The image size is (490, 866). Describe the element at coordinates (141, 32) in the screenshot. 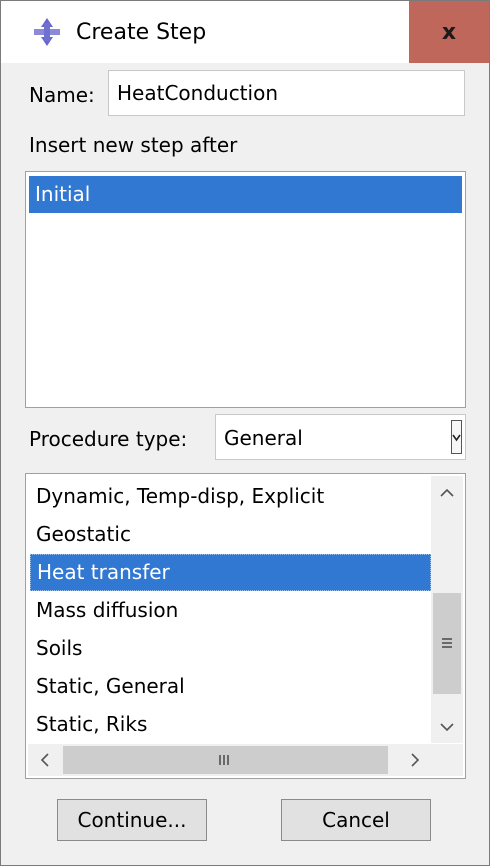

I see `window-title: Create Step` at that location.